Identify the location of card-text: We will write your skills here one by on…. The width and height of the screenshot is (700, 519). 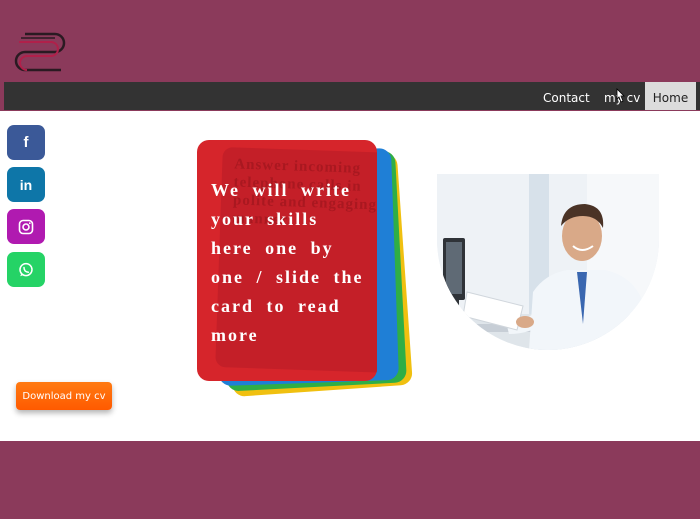
(287, 262).